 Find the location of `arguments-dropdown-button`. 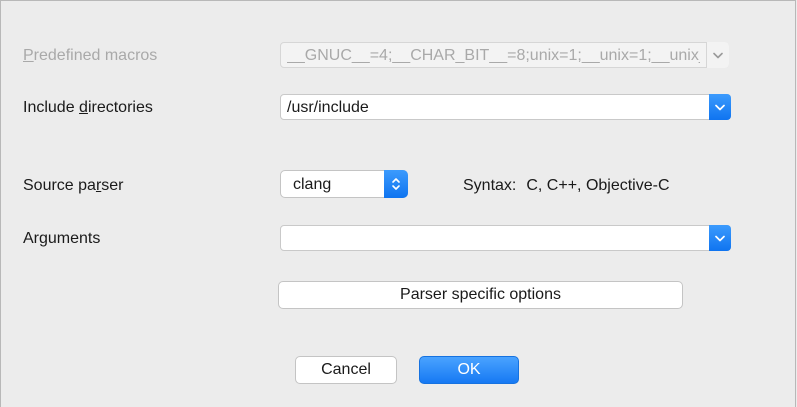

arguments-dropdown-button is located at coordinates (720, 238).